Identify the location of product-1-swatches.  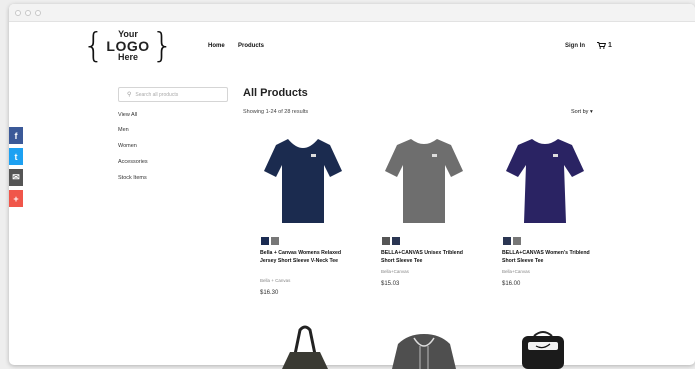
(270, 241).